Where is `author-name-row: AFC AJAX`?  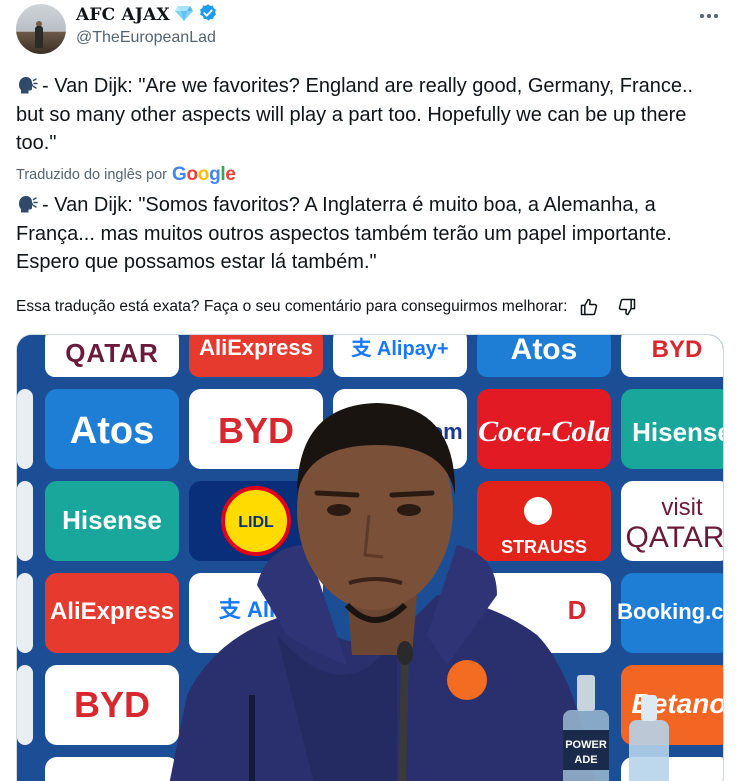
author-name-row: AFC AJAX is located at coordinates (147, 15).